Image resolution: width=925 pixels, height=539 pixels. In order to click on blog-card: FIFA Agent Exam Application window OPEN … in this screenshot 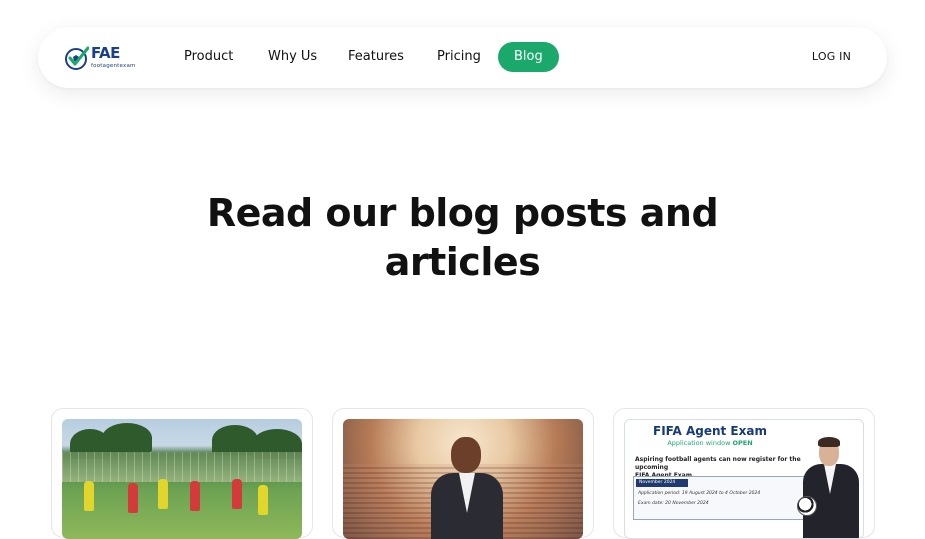, I will do `click(744, 473)`.